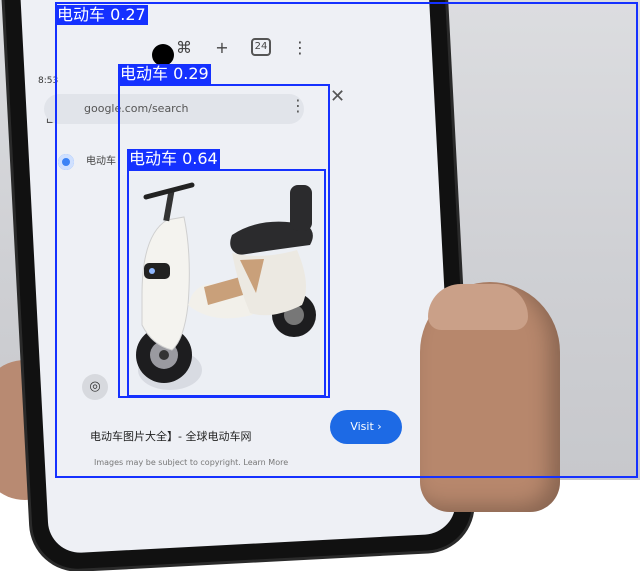  What do you see at coordinates (173, 159) in the screenshot?
I see `detection-label-3: 电动车 0.64` at bounding box center [173, 159].